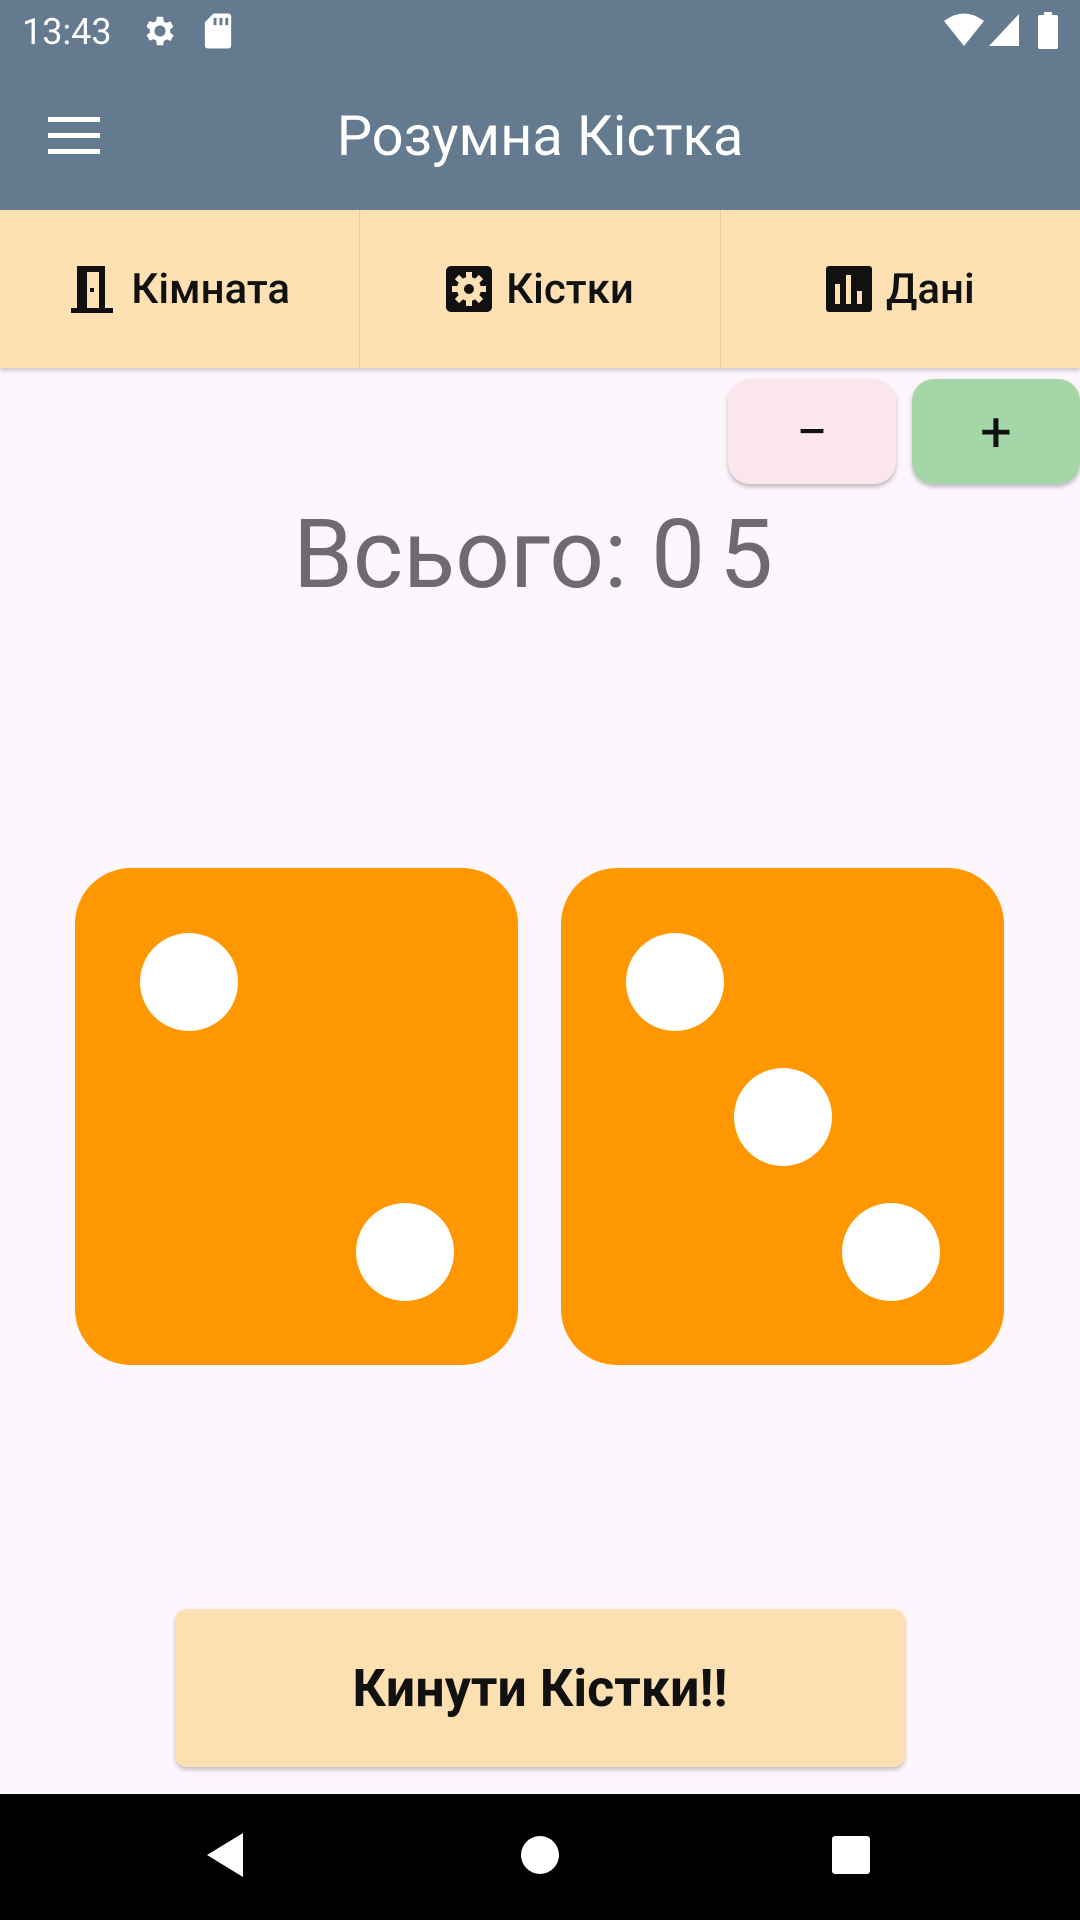  What do you see at coordinates (74, 136) in the screenshot?
I see `hamburger-menu-icon` at bounding box center [74, 136].